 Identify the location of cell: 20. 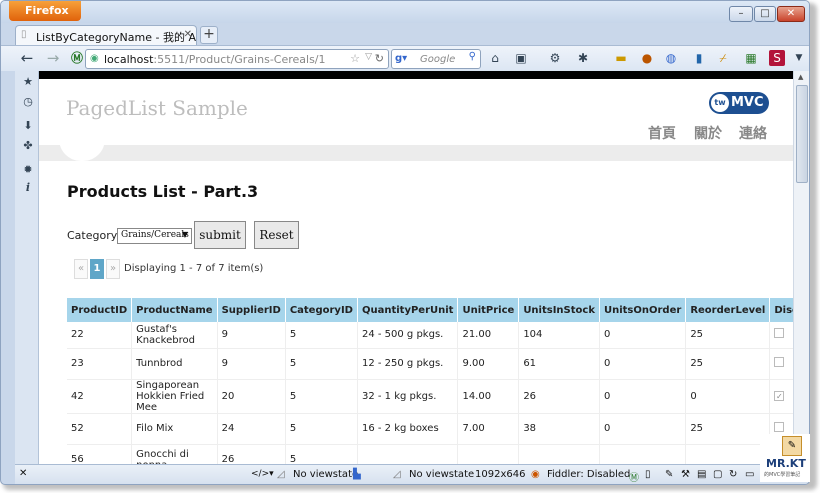
(251, 396).